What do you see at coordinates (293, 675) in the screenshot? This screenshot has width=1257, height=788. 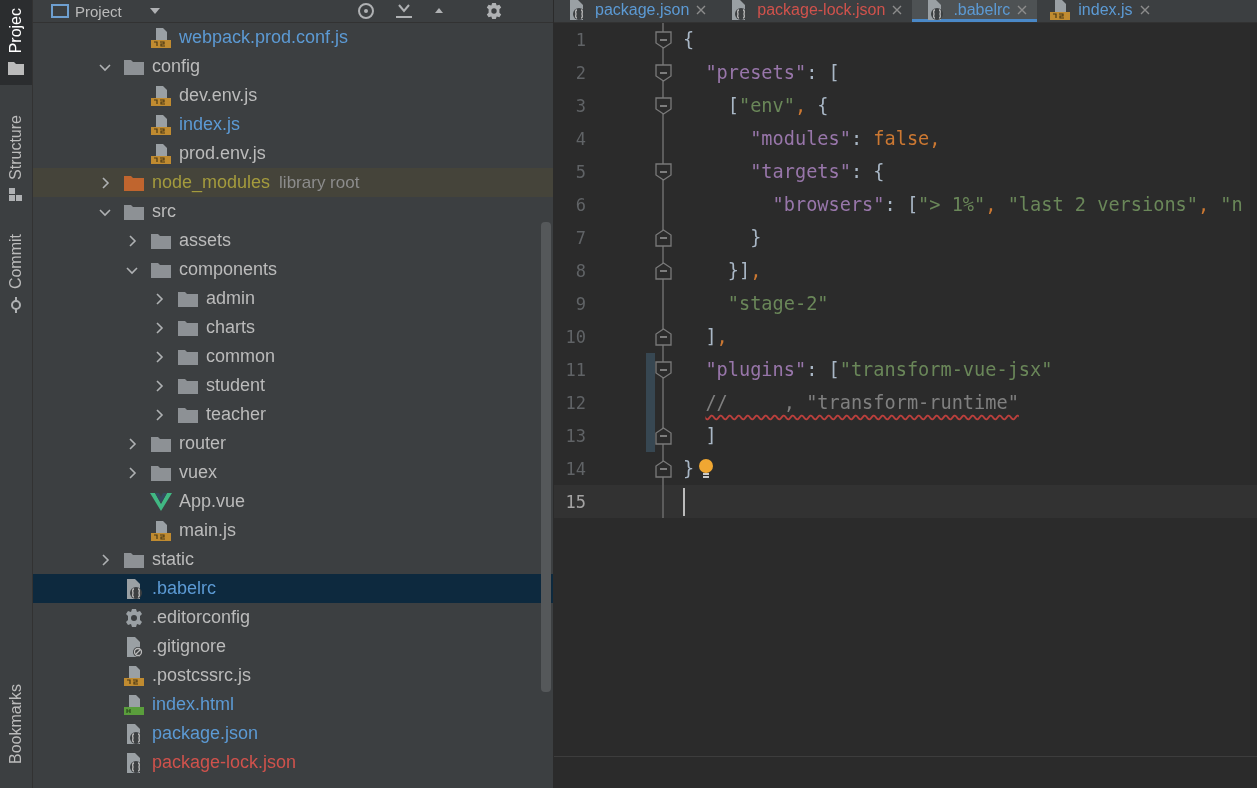 I see `tree-row: .postcssrc.js` at bounding box center [293, 675].